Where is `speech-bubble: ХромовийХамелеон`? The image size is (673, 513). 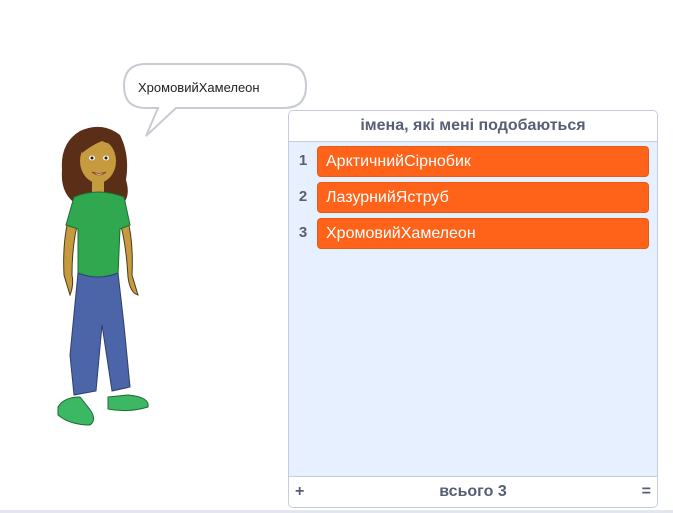
speech-bubble: ХромовийХамелеон is located at coordinates (215, 99).